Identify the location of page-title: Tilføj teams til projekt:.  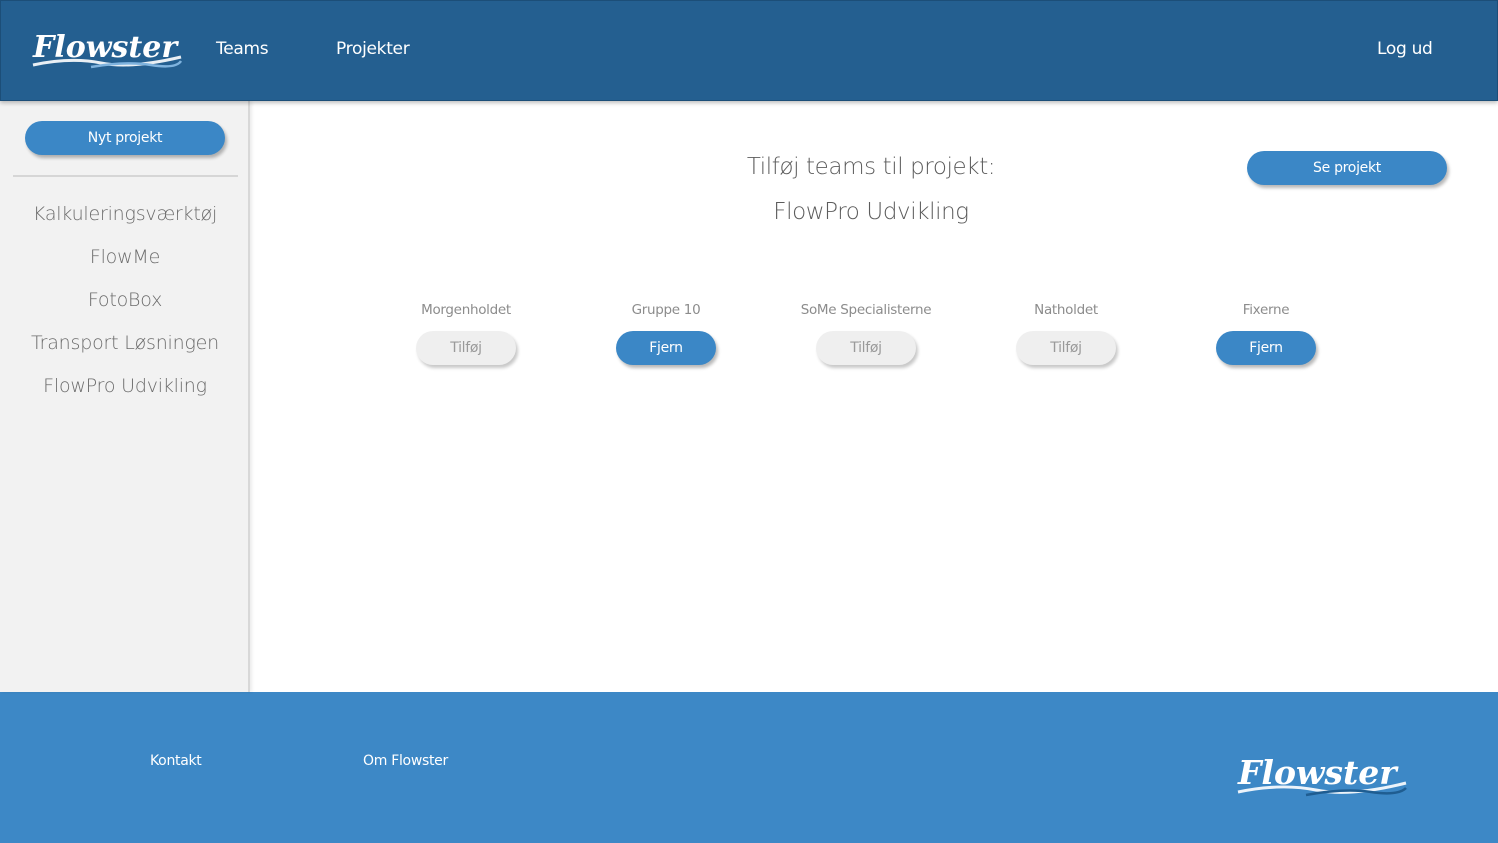
(871, 167).